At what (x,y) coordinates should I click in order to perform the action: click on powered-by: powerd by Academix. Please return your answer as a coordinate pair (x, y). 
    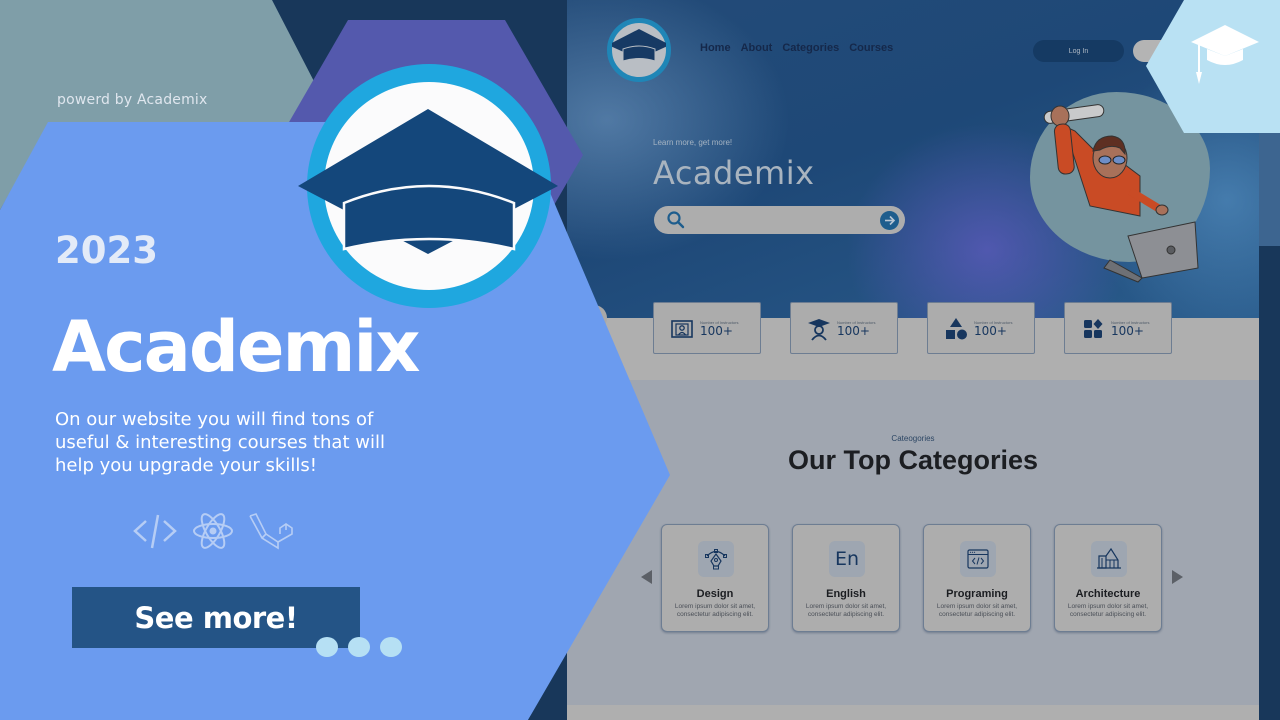
    Looking at the image, I should click on (132, 100).